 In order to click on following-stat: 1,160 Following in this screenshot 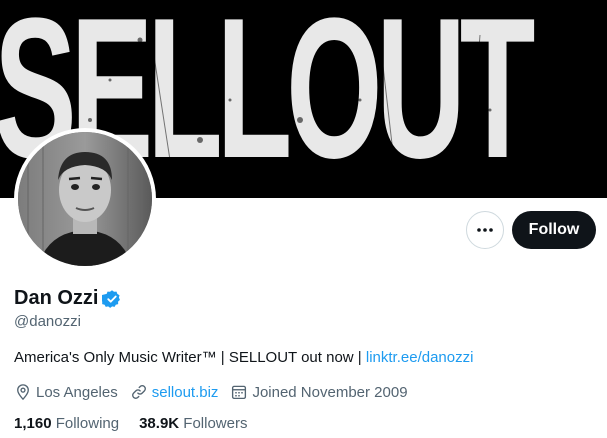, I will do `click(66, 423)`.